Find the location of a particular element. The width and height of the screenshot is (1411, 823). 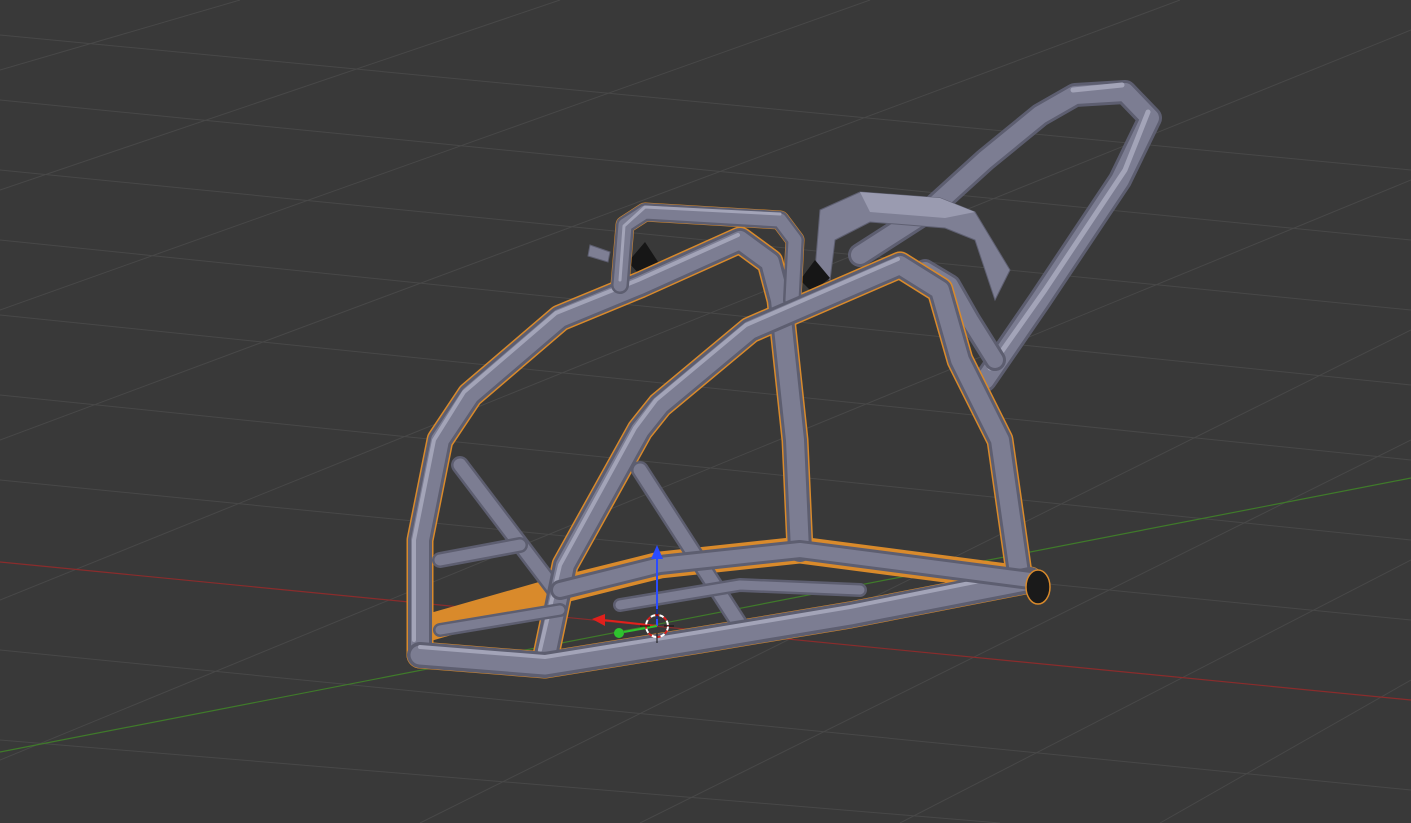

gizmo-y-handle-icon is located at coordinates (619, 633).